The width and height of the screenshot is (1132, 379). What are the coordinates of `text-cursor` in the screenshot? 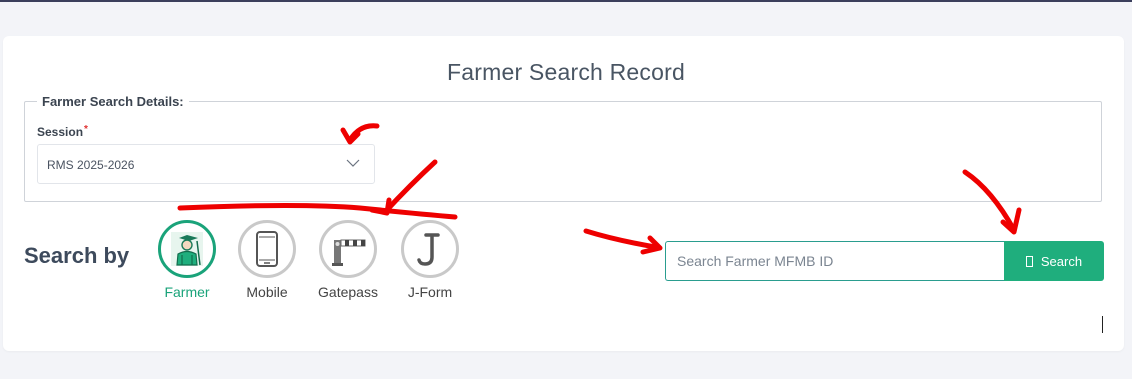 It's located at (1102, 324).